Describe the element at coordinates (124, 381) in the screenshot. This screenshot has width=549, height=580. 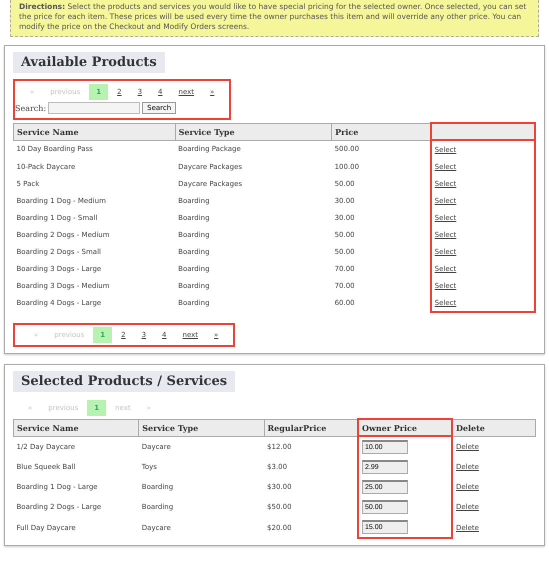
I see `panel-title: Selected Products / Services` at that location.